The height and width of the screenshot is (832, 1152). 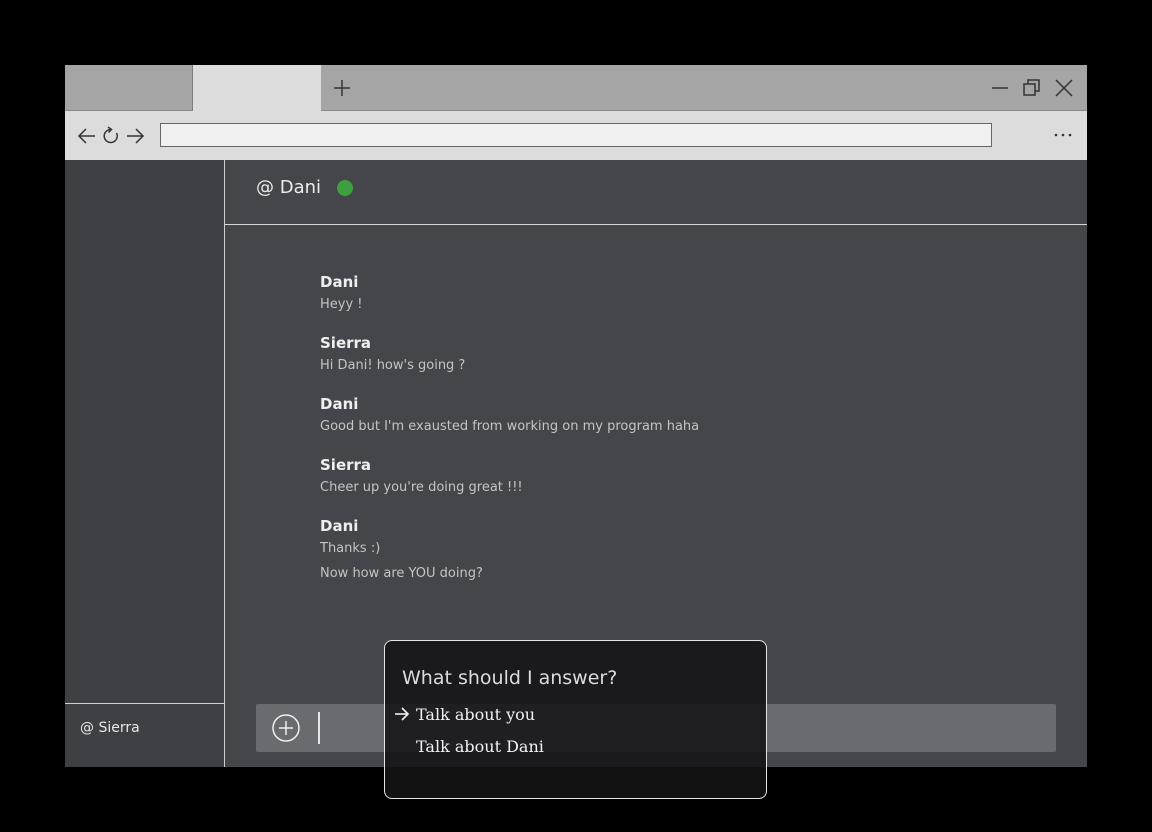 What do you see at coordinates (87, 136) in the screenshot?
I see `back-arrow-icon` at bounding box center [87, 136].